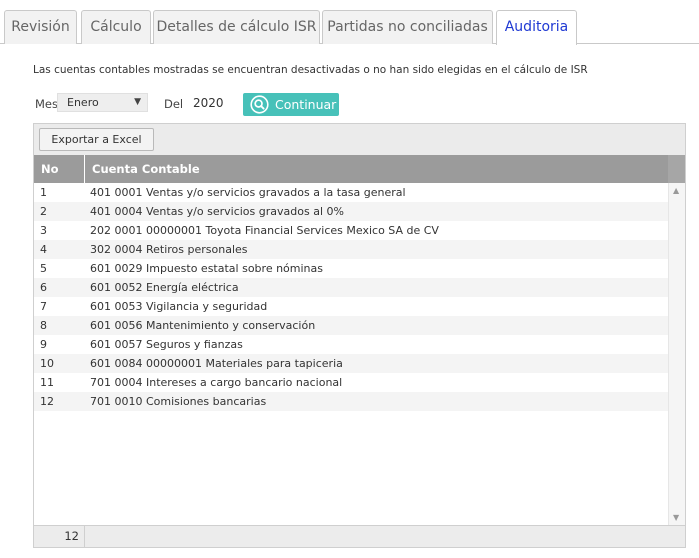 This screenshot has width=699, height=558. What do you see at coordinates (351, 287) in the screenshot?
I see `table-row: 6 601 0052 Energía eléctrica` at bounding box center [351, 287].